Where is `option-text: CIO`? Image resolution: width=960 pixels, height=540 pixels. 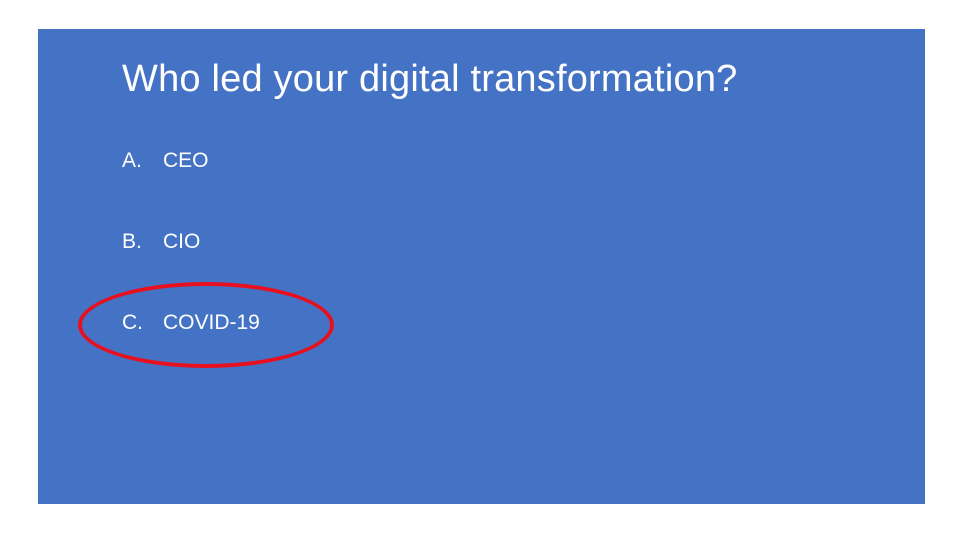 option-text: CIO is located at coordinates (182, 241).